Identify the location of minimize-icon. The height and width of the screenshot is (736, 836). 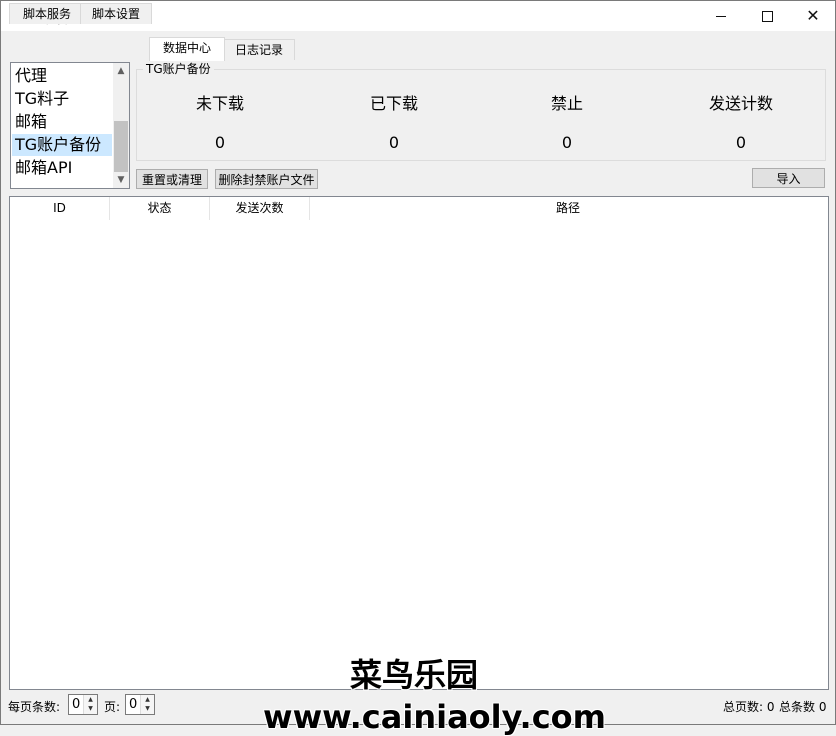
(721, 16).